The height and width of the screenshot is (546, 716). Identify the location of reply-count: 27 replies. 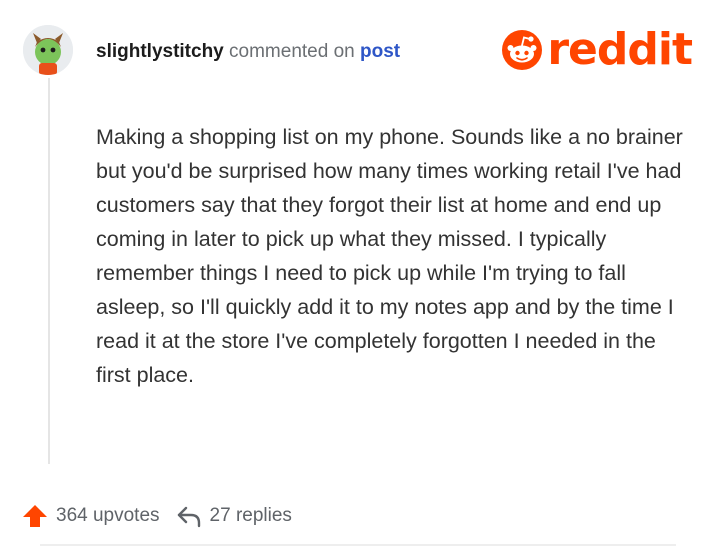
(251, 516).